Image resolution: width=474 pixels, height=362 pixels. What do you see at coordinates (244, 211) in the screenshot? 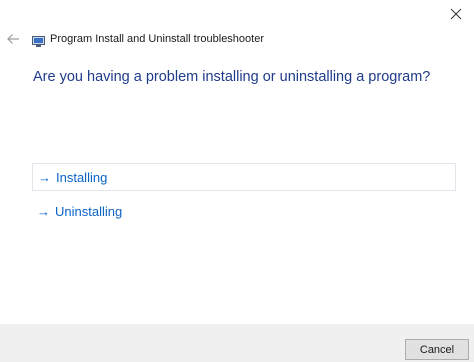
I see `option-uninstalling: → Uninstalling` at bounding box center [244, 211].